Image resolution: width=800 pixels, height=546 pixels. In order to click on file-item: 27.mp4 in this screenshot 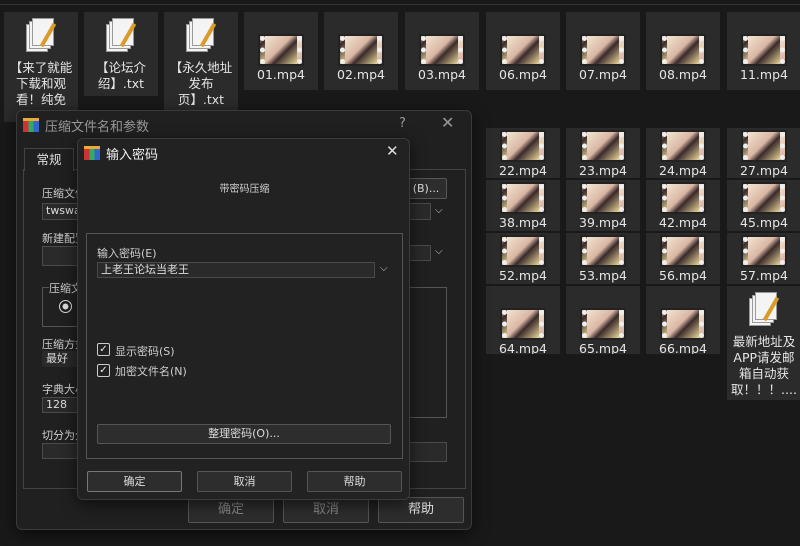, I will do `click(763, 153)`.